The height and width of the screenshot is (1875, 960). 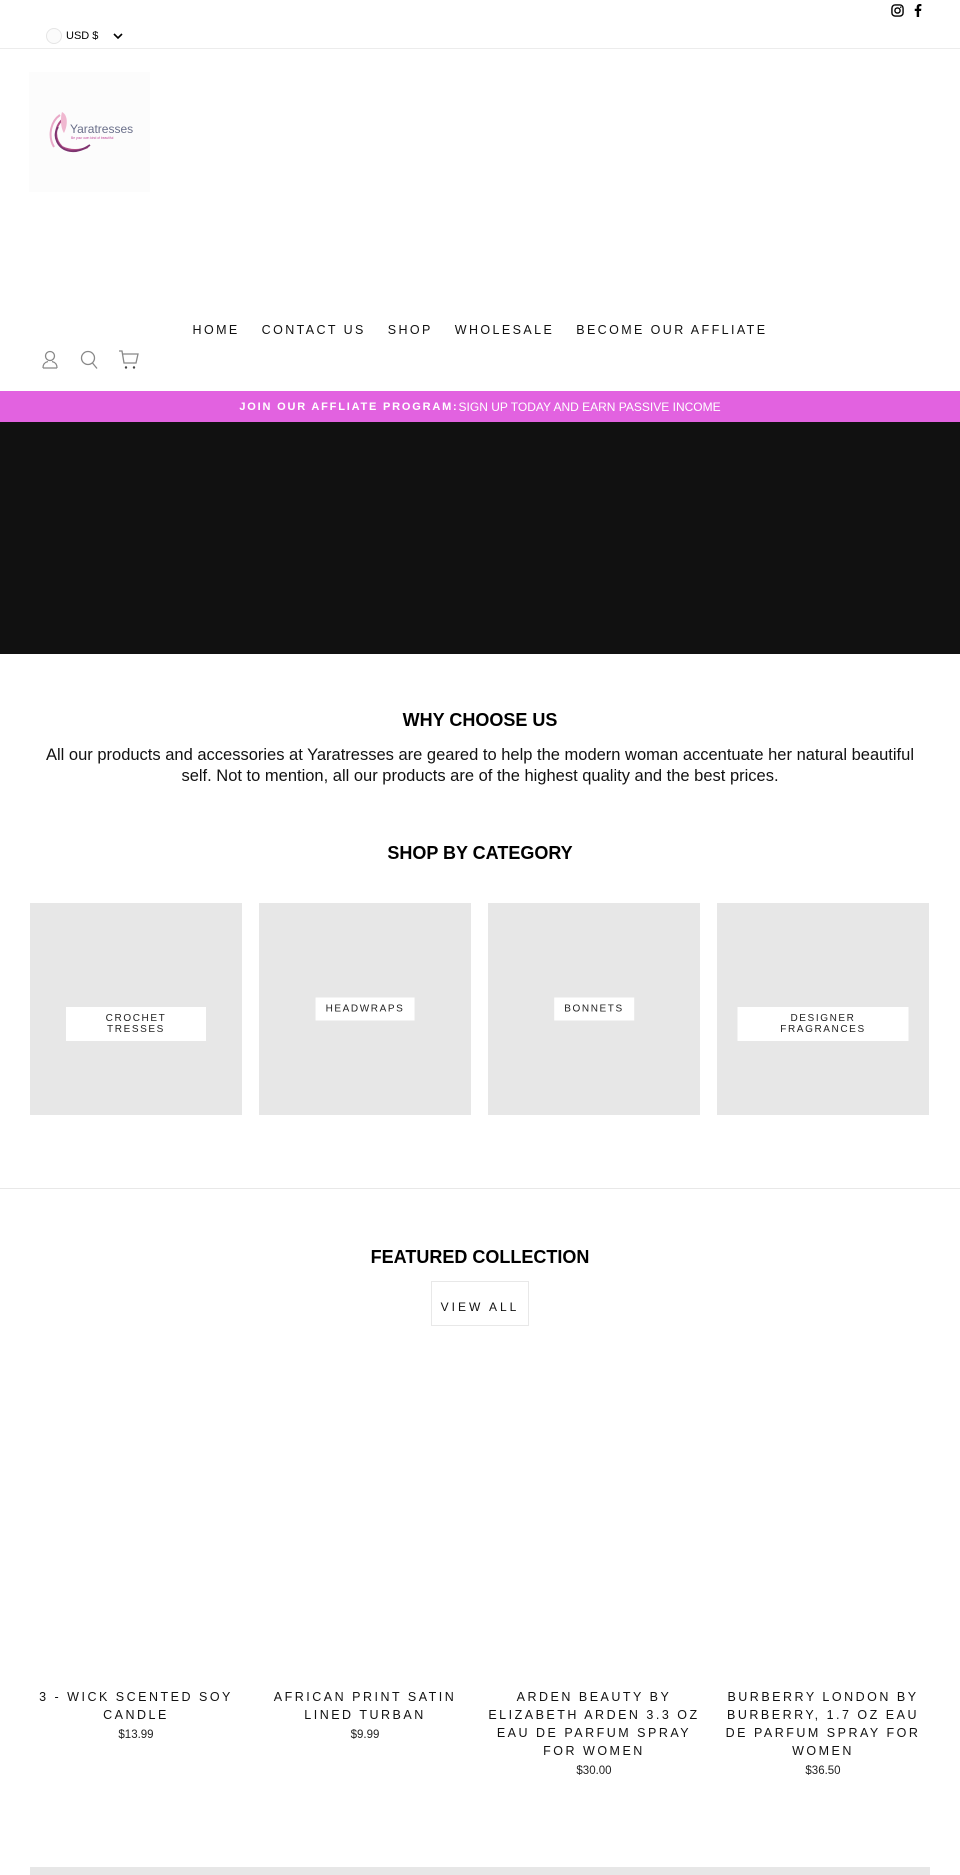 I want to click on footer-placeholder, so click(x=480, y=1871).